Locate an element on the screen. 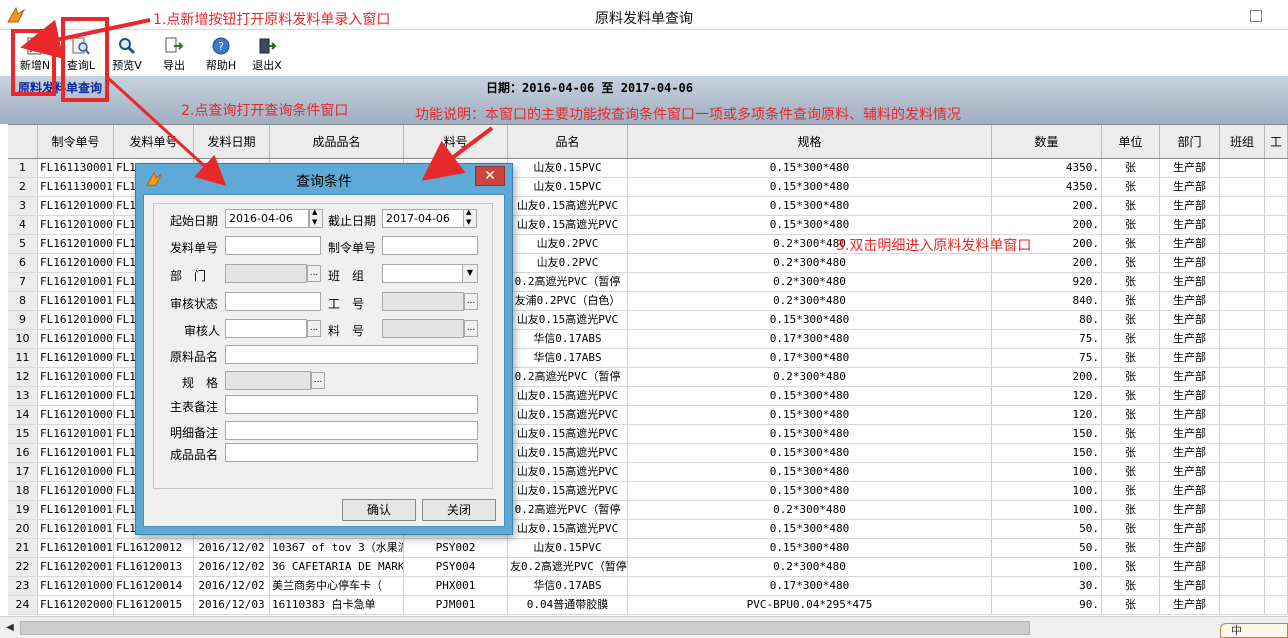  table-cell: FL1612010006 is located at coordinates (76, 491).